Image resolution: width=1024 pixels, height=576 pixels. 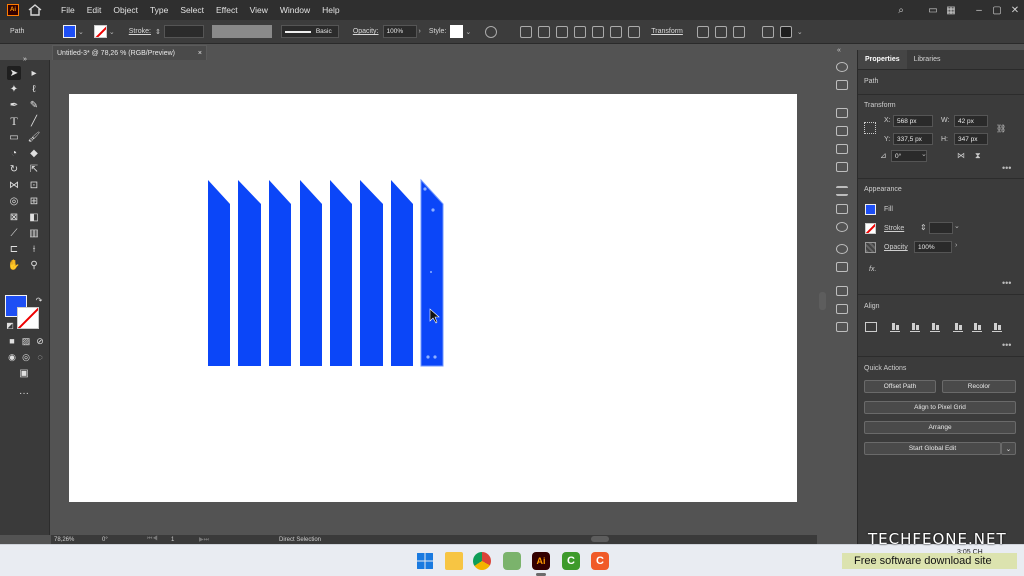 What do you see at coordinates (1015, 10) in the screenshot?
I see `close-icon: ✕` at bounding box center [1015, 10].